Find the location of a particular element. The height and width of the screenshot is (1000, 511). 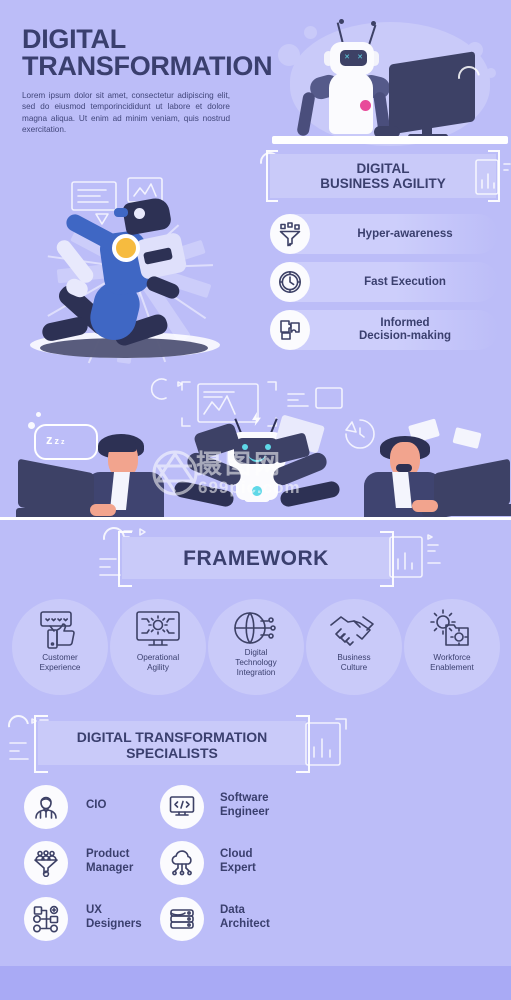

robot-eye is located at coordinates (139, 213).